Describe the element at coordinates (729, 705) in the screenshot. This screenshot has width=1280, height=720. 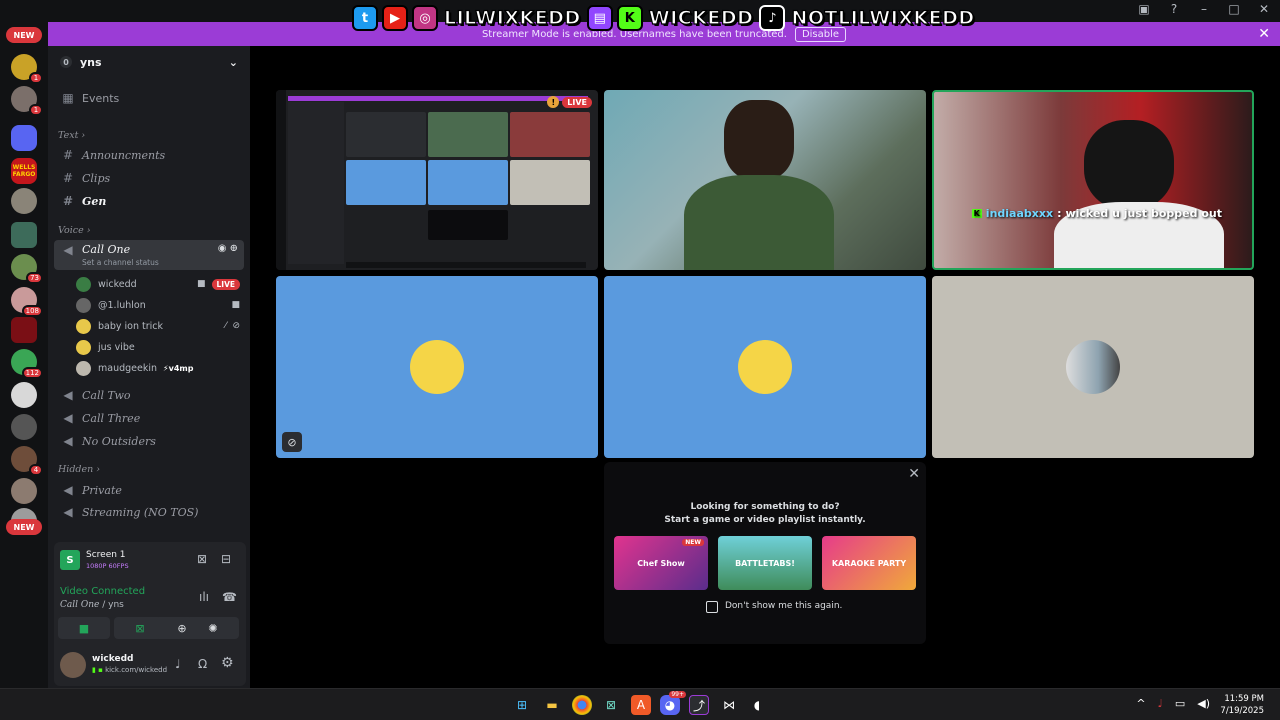
I see `app-icon: ⋈` at that location.